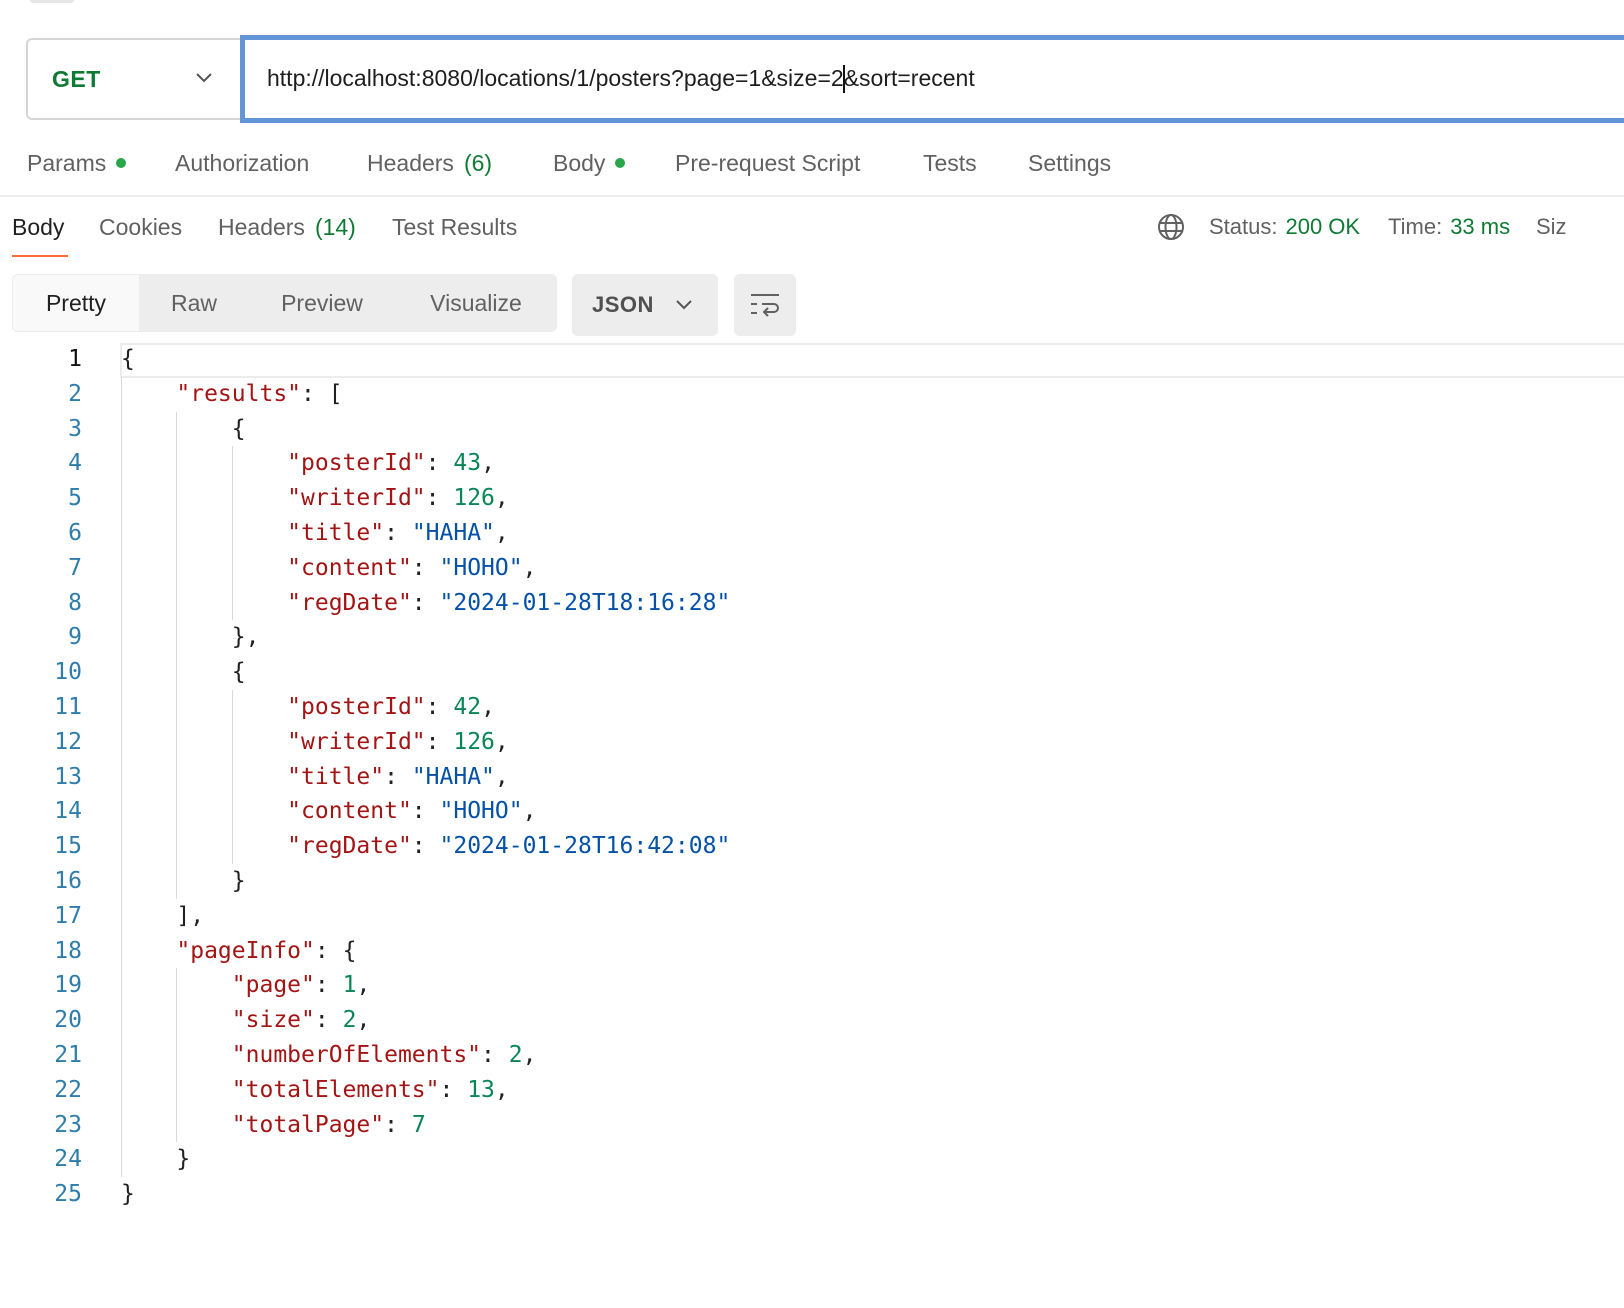 The height and width of the screenshot is (1308, 1624). What do you see at coordinates (75, 637) in the screenshot?
I see `line-number: 9` at bounding box center [75, 637].